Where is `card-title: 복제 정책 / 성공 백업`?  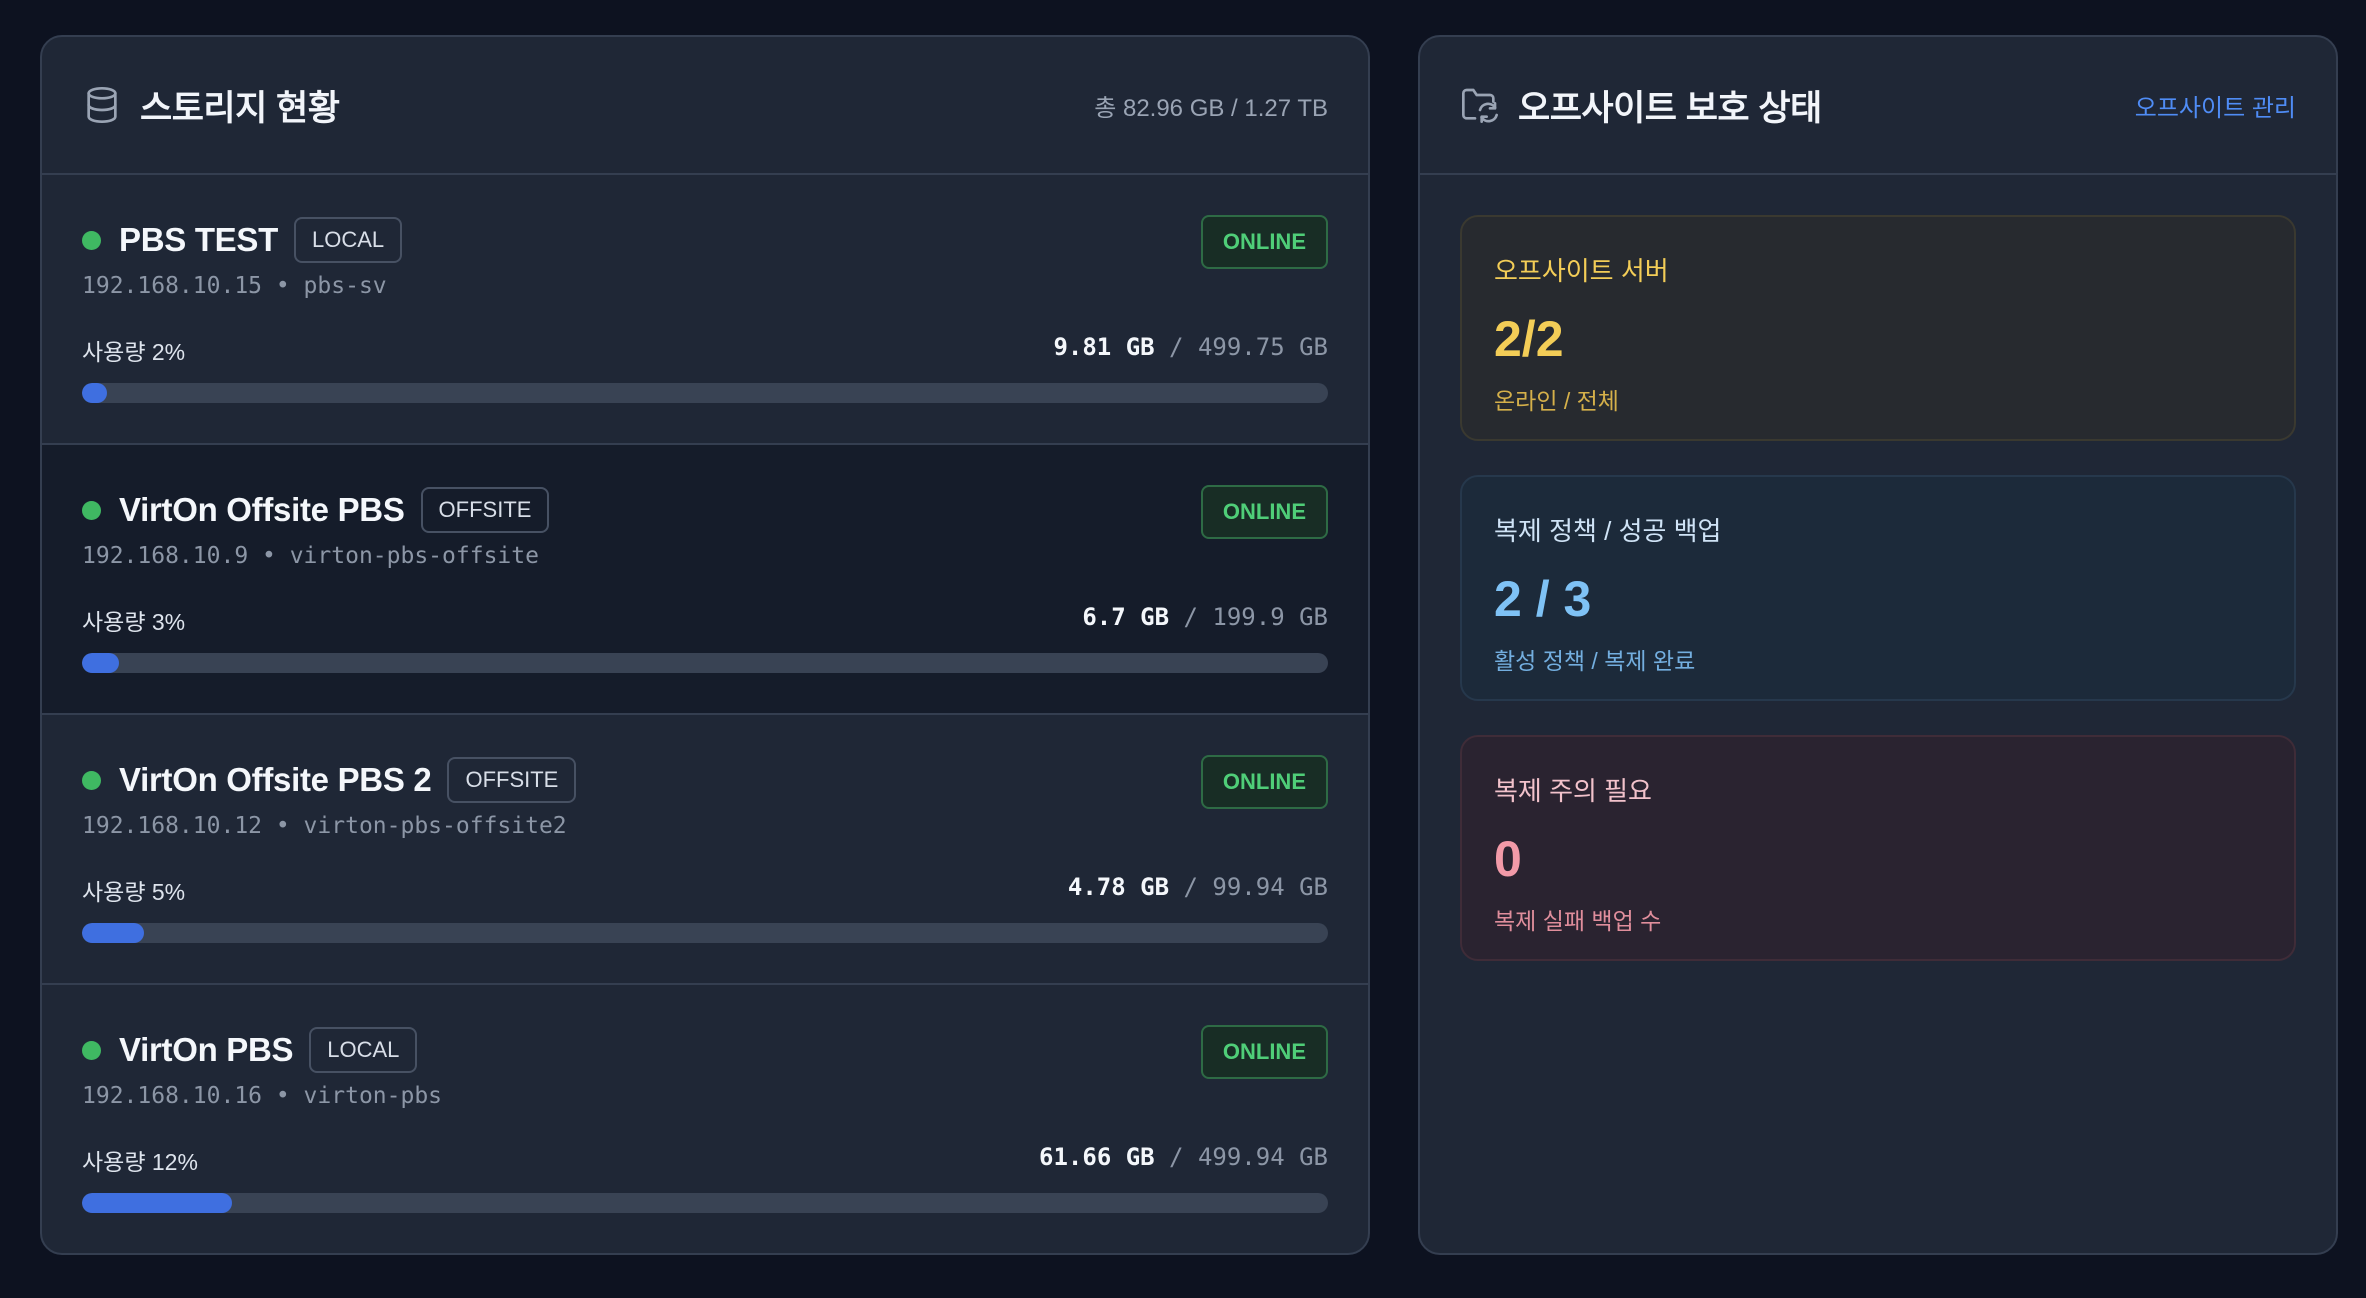
card-title: 복제 정책 / 성공 백업 is located at coordinates (1608, 531).